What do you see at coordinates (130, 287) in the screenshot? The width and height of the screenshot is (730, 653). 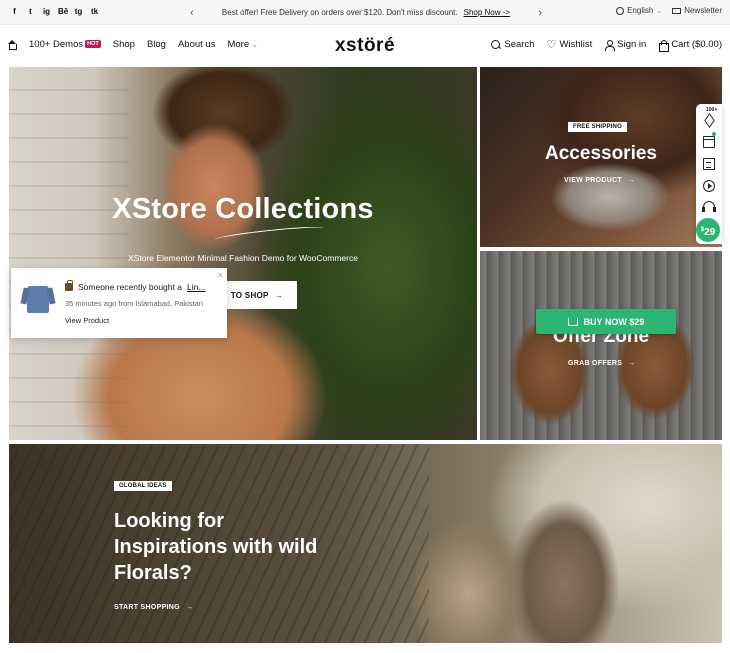 I see `notification-text: Someone recently bought a` at bounding box center [130, 287].